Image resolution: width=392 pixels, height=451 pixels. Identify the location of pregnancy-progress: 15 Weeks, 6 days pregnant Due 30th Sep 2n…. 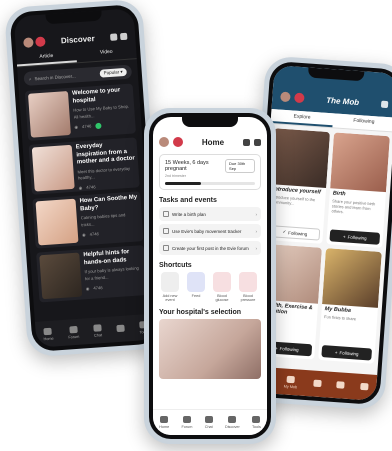
(210, 172).